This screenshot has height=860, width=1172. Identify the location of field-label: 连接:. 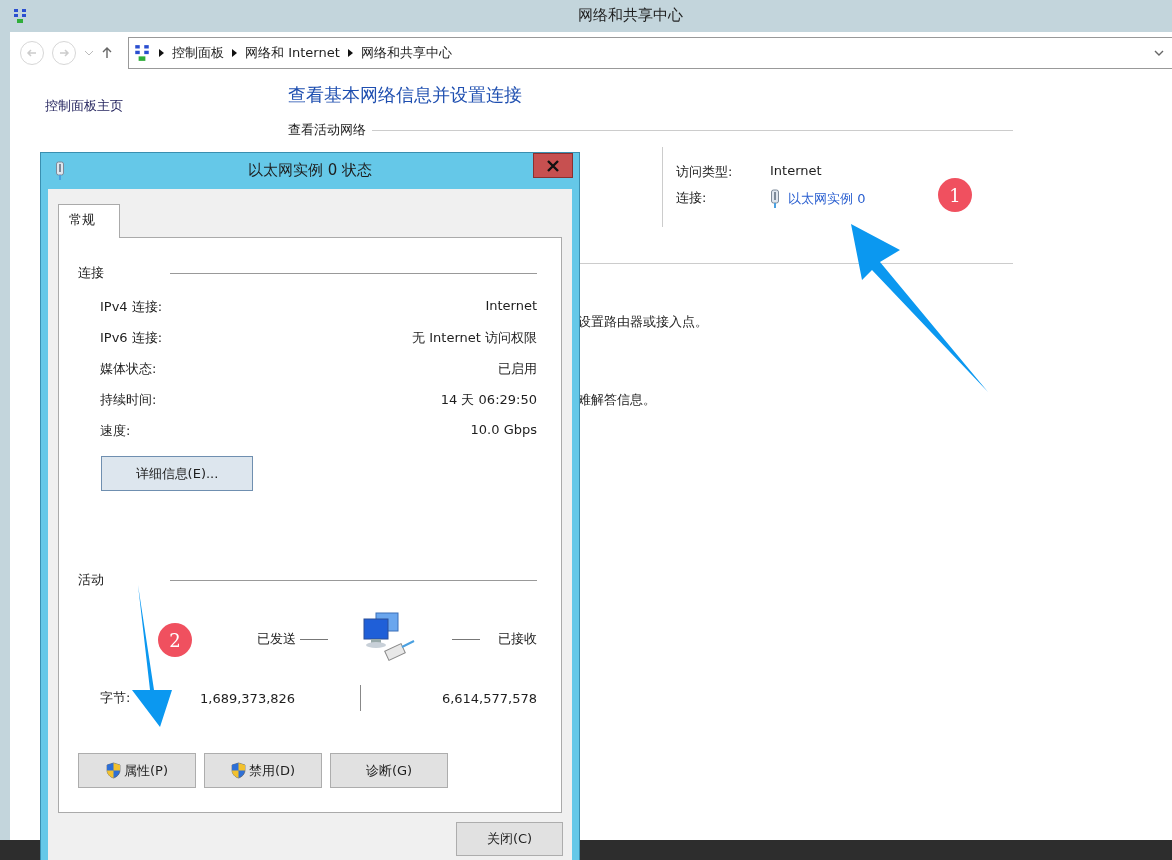
(692, 198).